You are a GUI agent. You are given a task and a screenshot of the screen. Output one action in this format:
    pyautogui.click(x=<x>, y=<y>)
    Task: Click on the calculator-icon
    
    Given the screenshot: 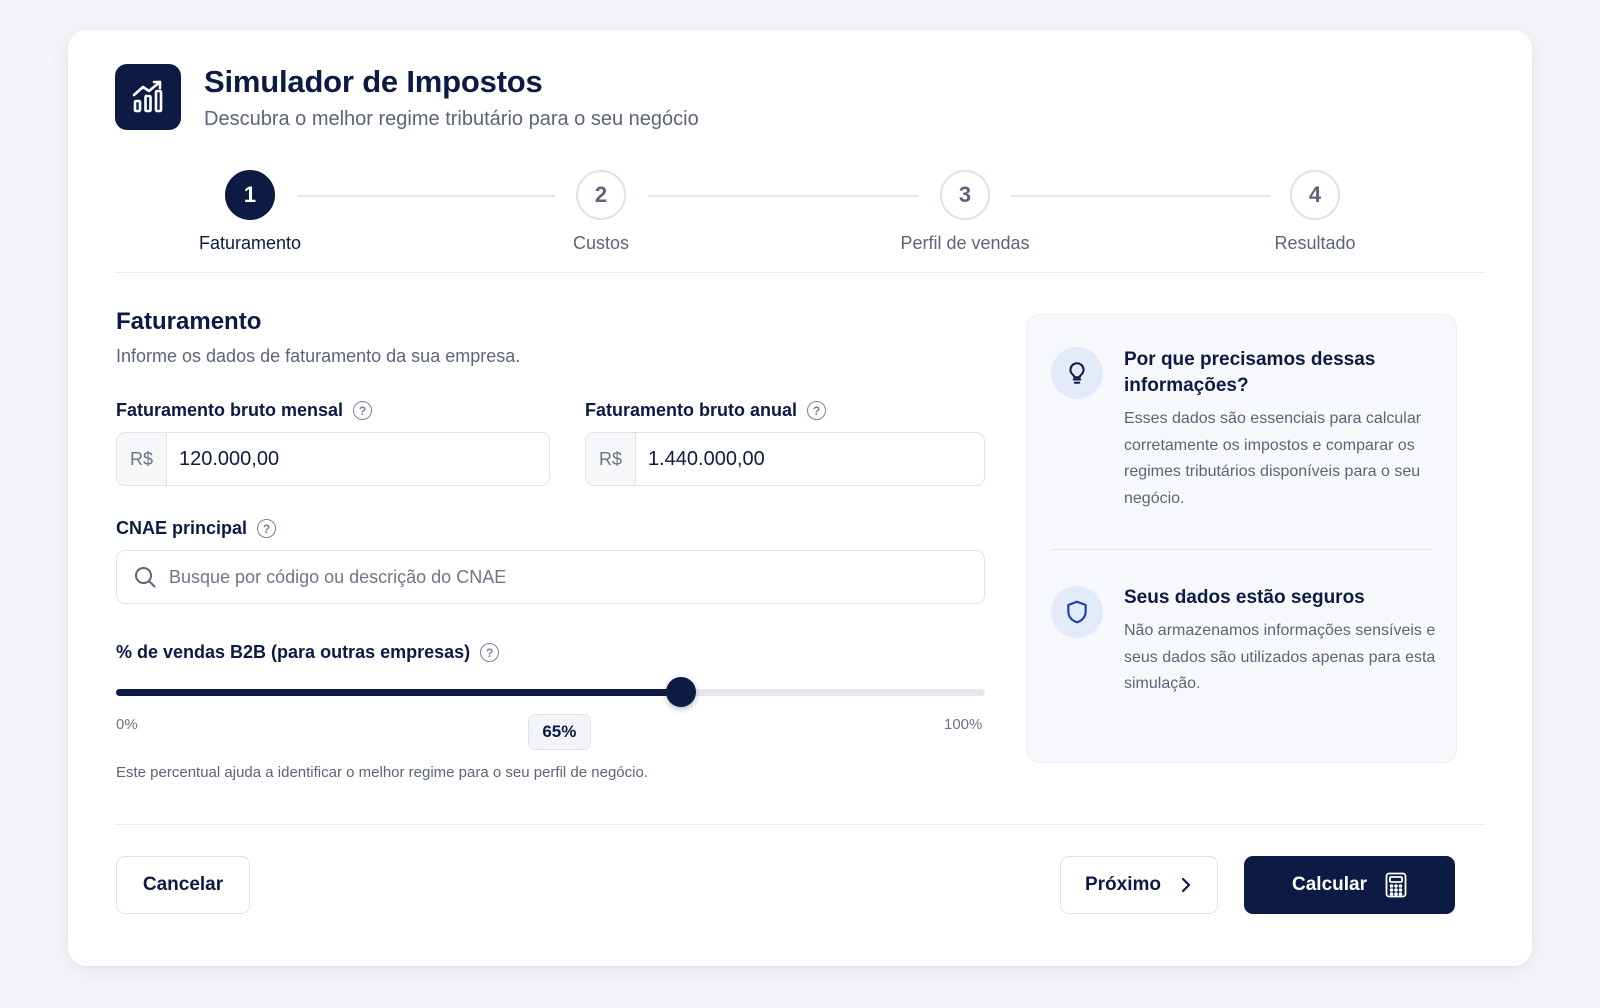 What is the action you would take?
    pyautogui.click(x=1396, y=885)
    